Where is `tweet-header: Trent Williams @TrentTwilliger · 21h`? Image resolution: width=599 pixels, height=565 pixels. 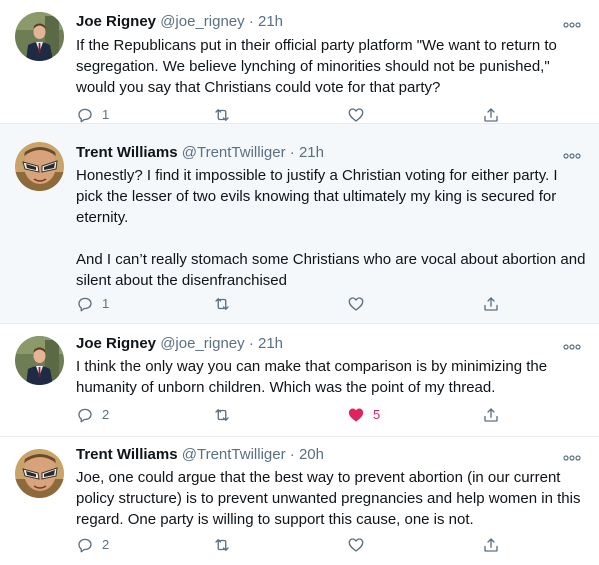 tweet-header: Trent Williams @TrentTwilliger · 21h is located at coordinates (200, 152).